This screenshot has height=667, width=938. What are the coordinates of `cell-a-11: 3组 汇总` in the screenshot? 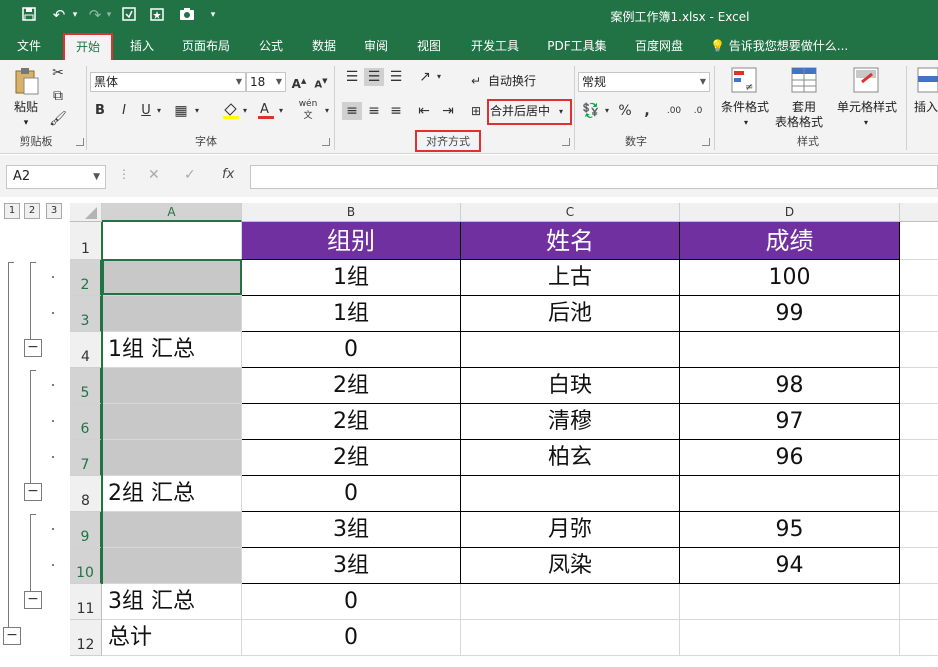 It's located at (172, 602).